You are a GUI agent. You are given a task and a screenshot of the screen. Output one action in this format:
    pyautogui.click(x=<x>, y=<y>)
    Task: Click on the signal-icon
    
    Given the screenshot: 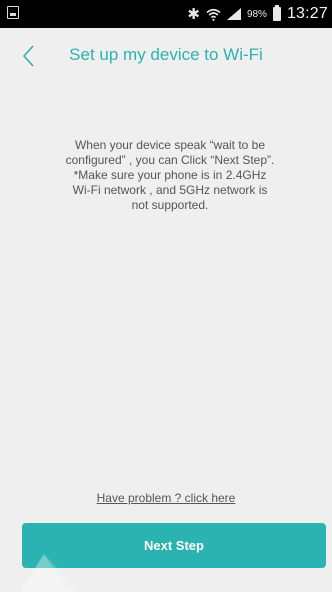 What is the action you would take?
    pyautogui.click(x=233, y=14)
    